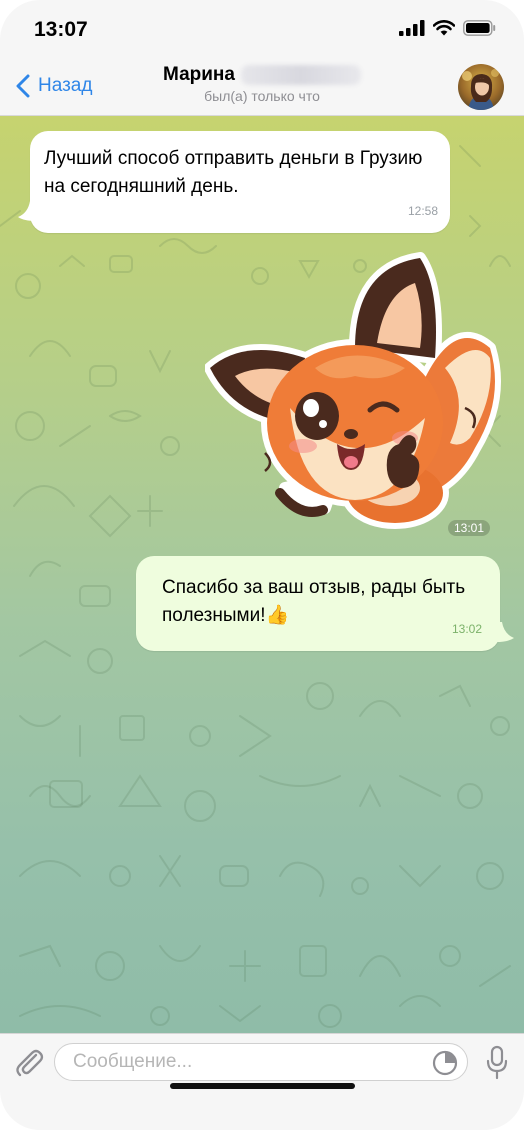 The image size is (524, 1130). Describe the element at coordinates (261, 1062) in the screenshot. I see `message-input` at that location.